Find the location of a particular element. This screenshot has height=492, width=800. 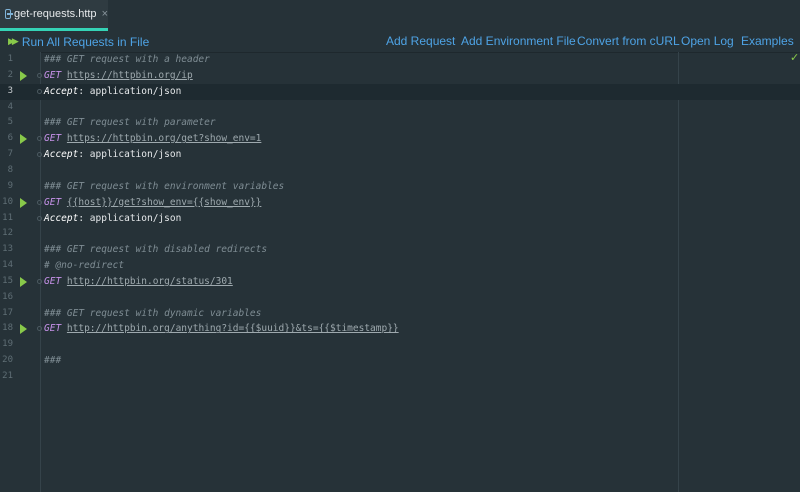

comment-text: ### GET request with disabled redirects is located at coordinates (156, 250).